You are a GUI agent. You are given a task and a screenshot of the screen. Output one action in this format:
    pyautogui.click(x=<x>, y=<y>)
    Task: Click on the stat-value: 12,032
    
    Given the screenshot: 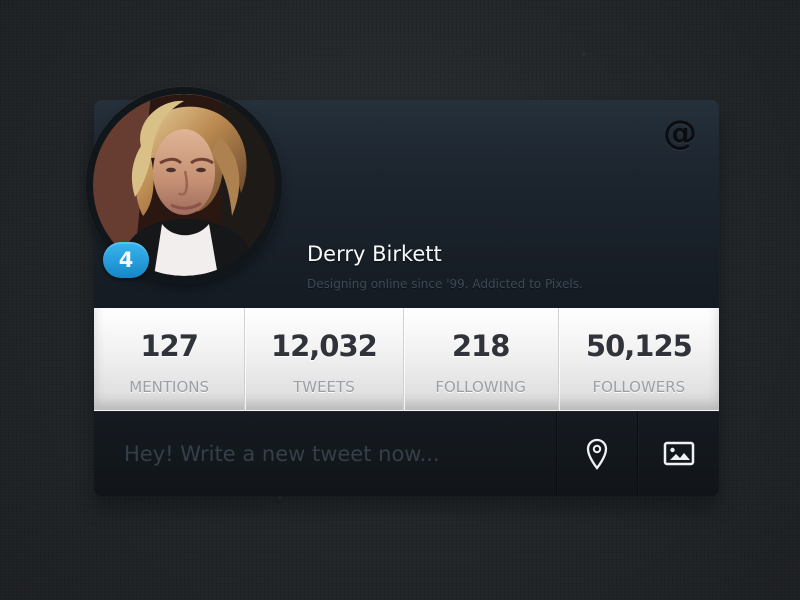 What is the action you would take?
    pyautogui.click(x=324, y=346)
    